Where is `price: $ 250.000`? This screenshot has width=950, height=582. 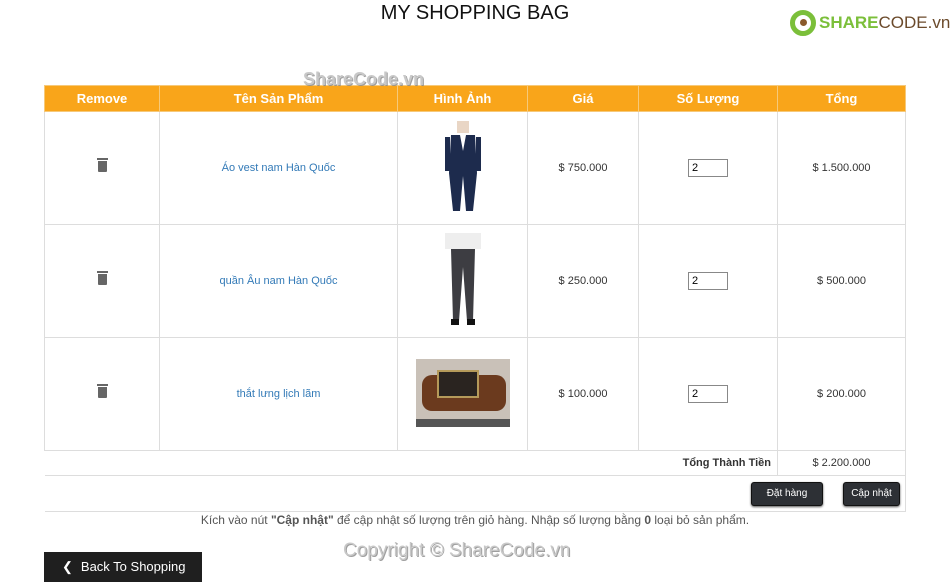
price: $ 250.000 is located at coordinates (583, 281).